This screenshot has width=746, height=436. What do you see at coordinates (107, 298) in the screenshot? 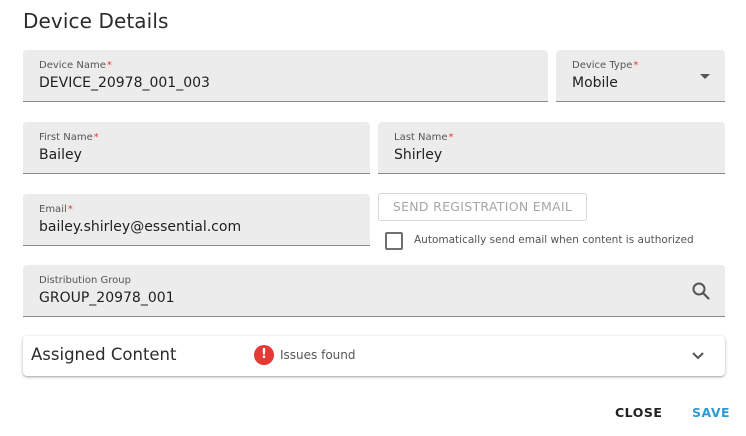
I see `distribution-group-value: GROUP_20978_001` at bounding box center [107, 298].